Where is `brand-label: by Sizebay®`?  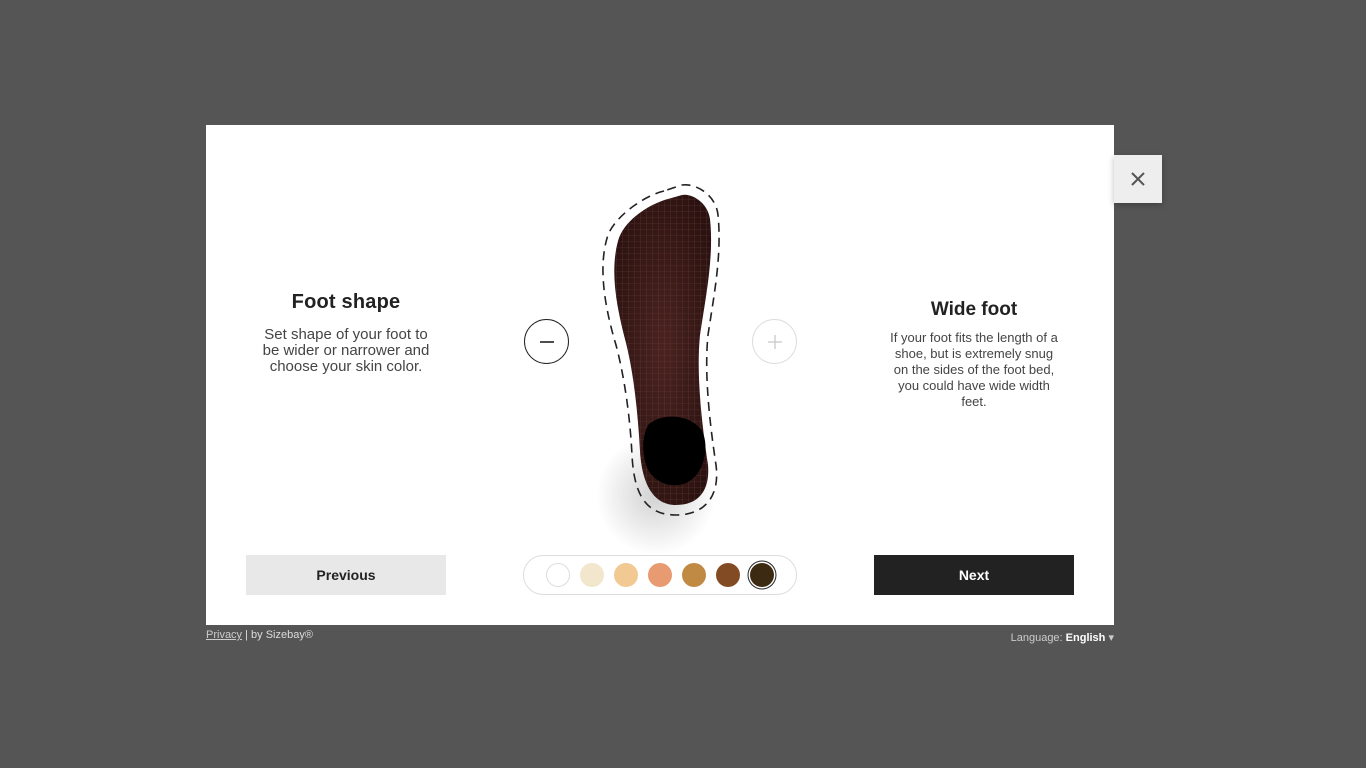
brand-label: by Sizebay® is located at coordinates (282, 635).